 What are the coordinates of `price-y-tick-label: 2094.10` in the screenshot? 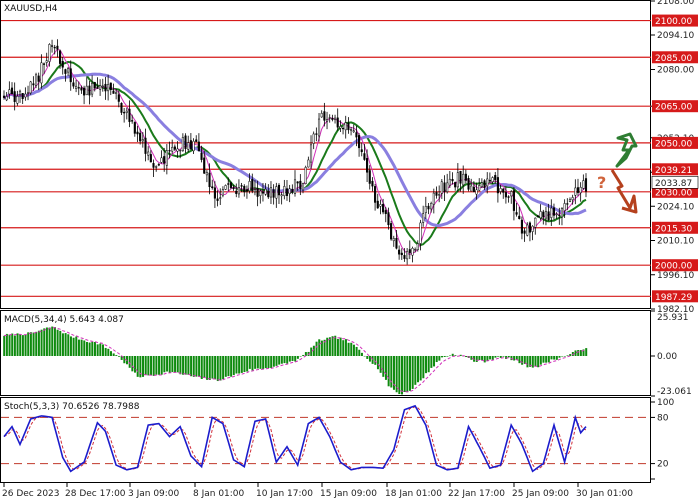 It's located at (675, 36).